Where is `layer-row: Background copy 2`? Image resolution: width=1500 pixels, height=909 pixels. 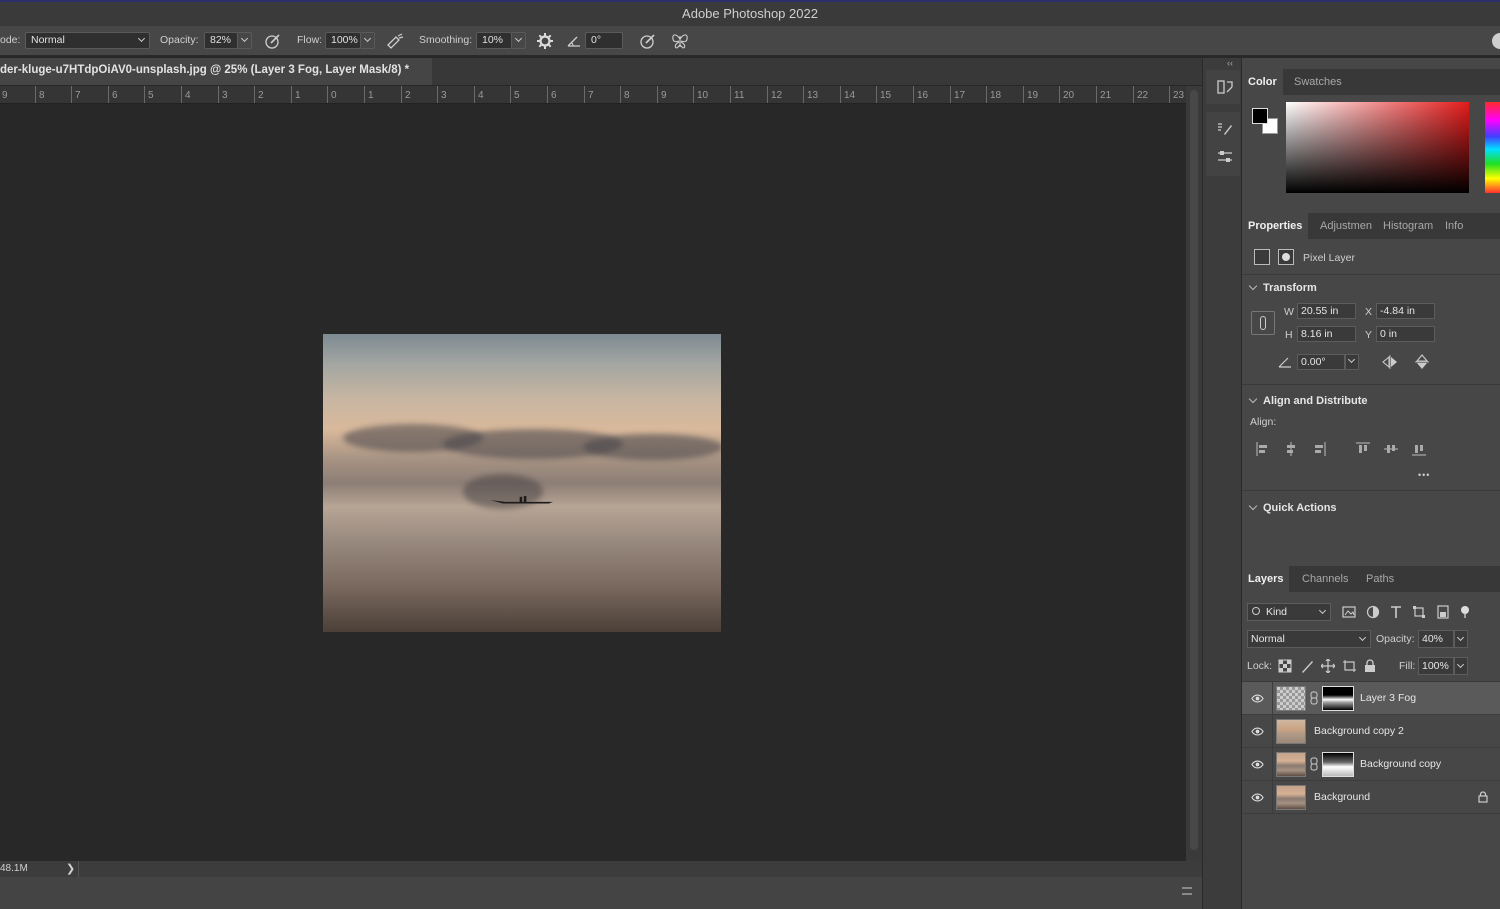 layer-row: Background copy 2 is located at coordinates (1371, 731).